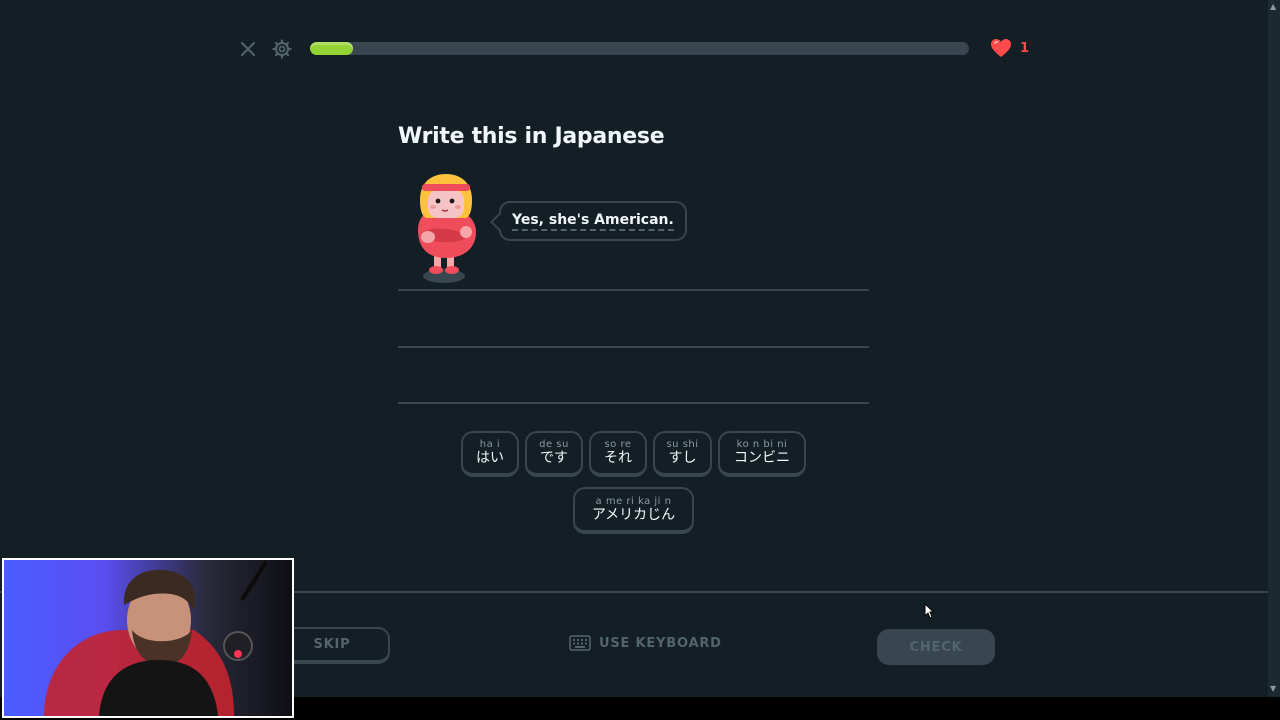  I want to click on word-tile-hai: ha i はい, so click(490, 454).